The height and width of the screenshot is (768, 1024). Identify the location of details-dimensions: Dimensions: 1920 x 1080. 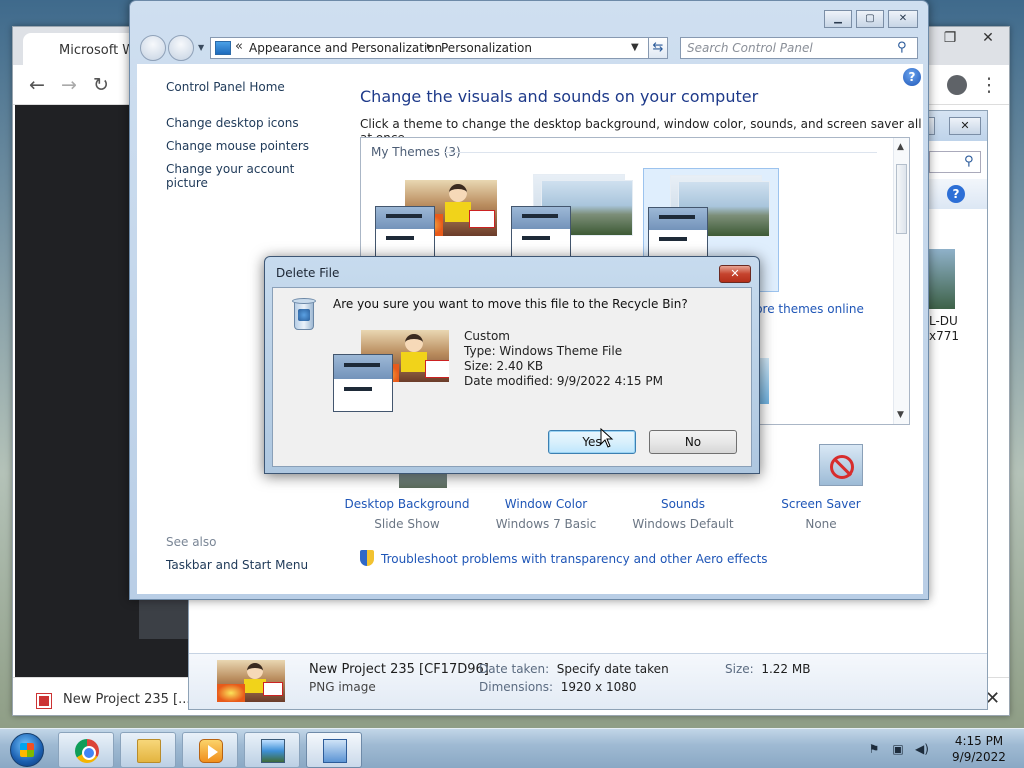
(558, 687).